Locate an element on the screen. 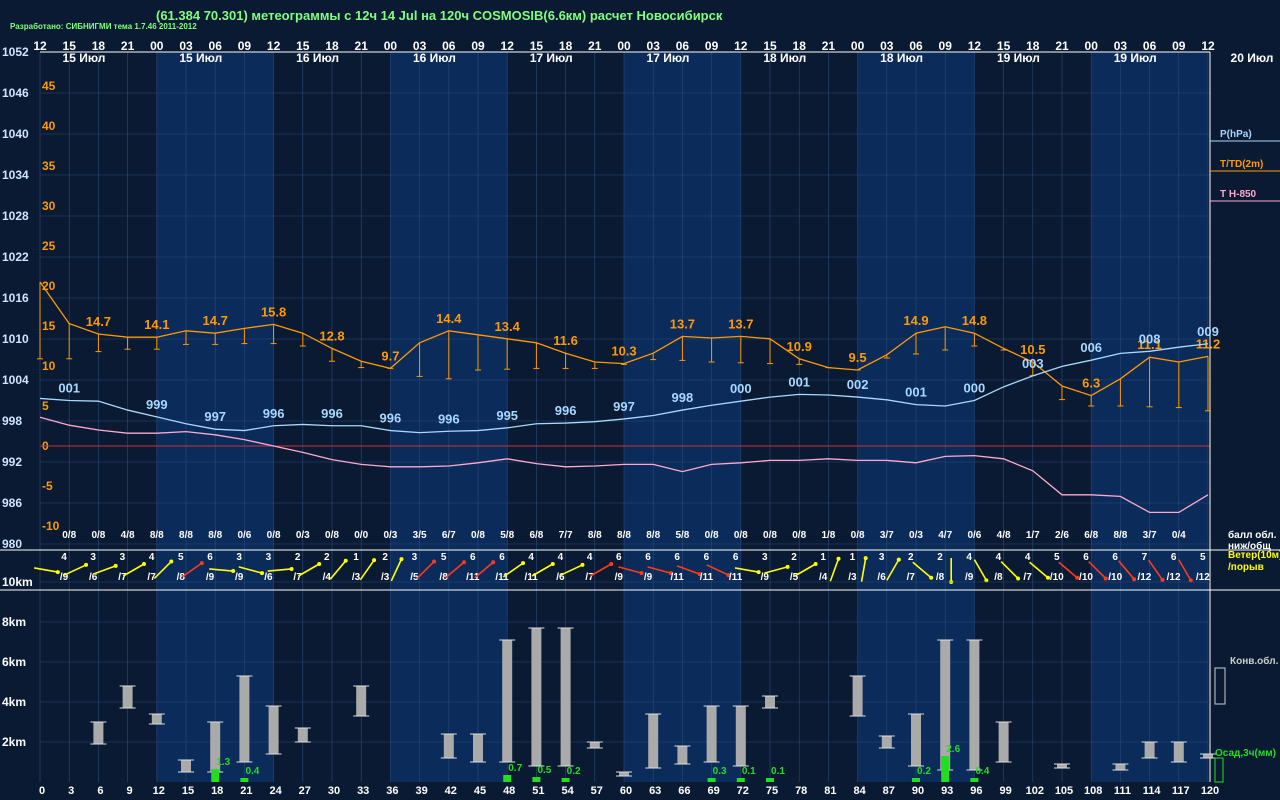 Image resolution: width=1280 pixels, height=800 pixels. bottom-hour-label: 39 is located at coordinates (421, 791).